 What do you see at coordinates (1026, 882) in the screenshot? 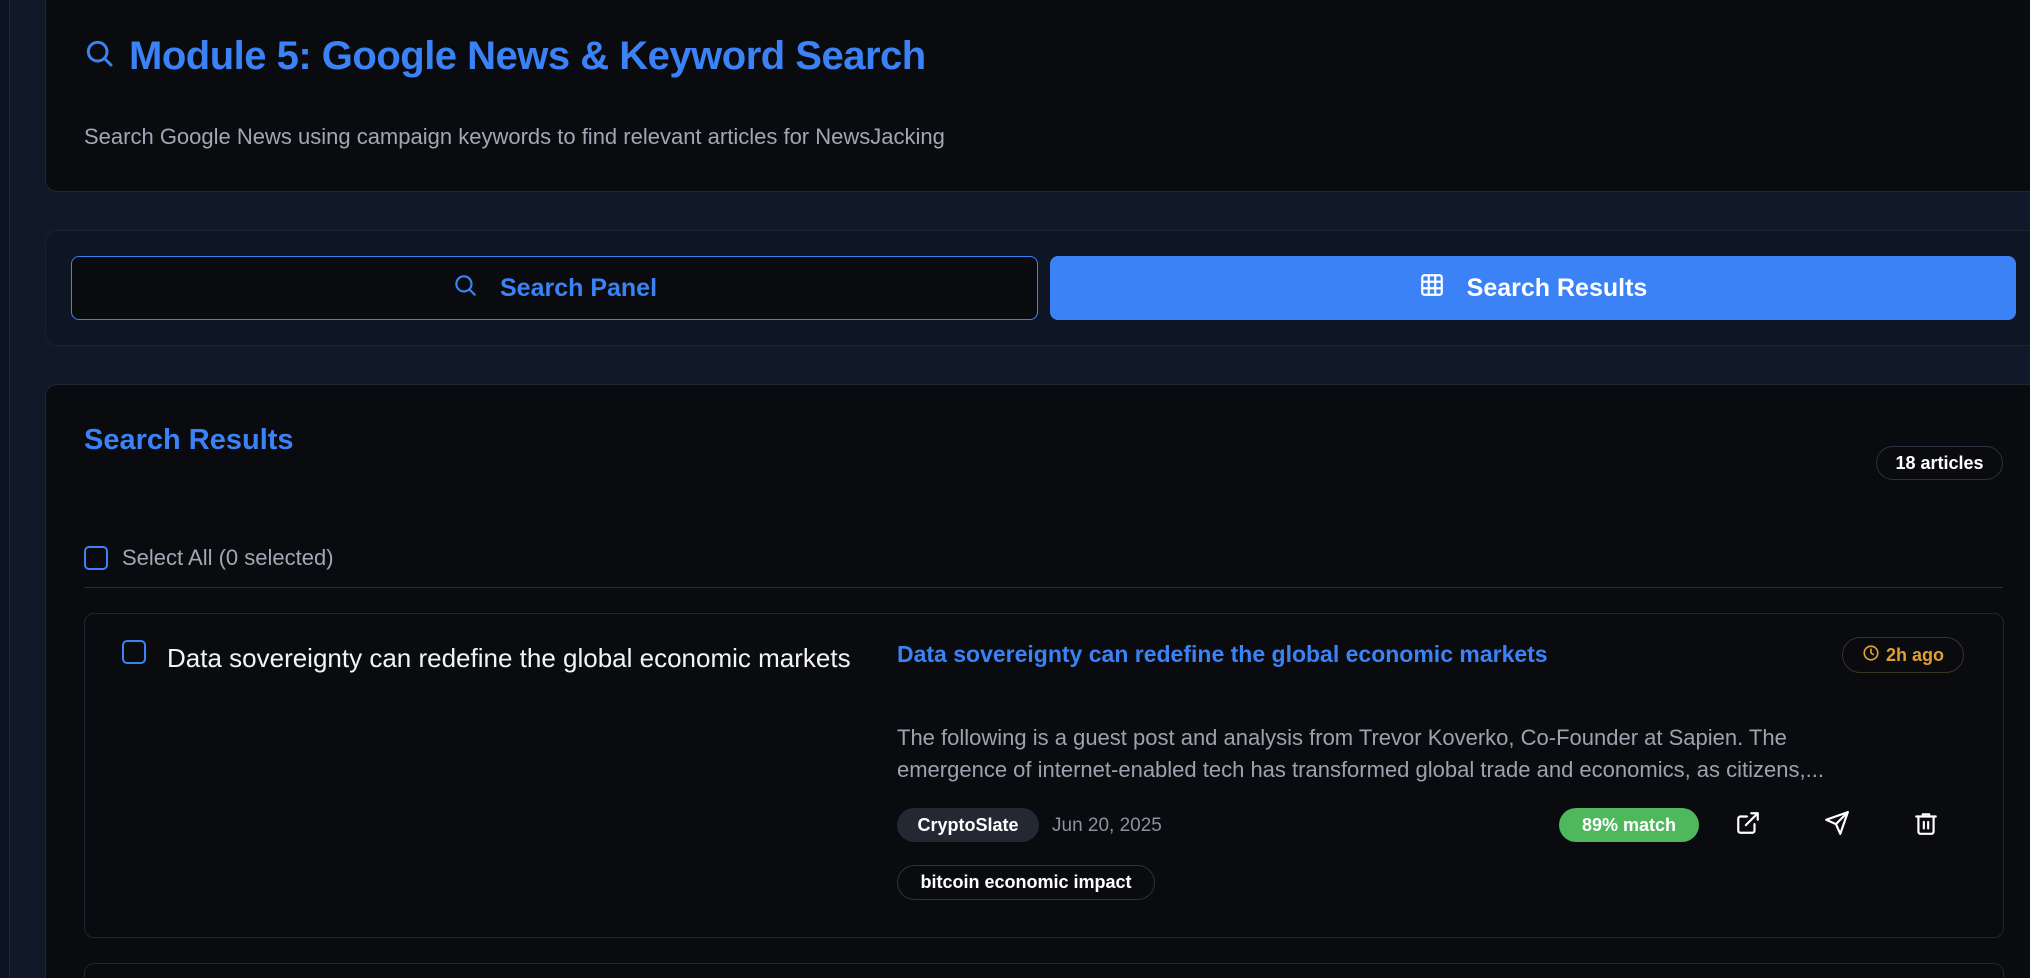
I see `keyword-badge: bitcoin economic impact` at bounding box center [1026, 882].